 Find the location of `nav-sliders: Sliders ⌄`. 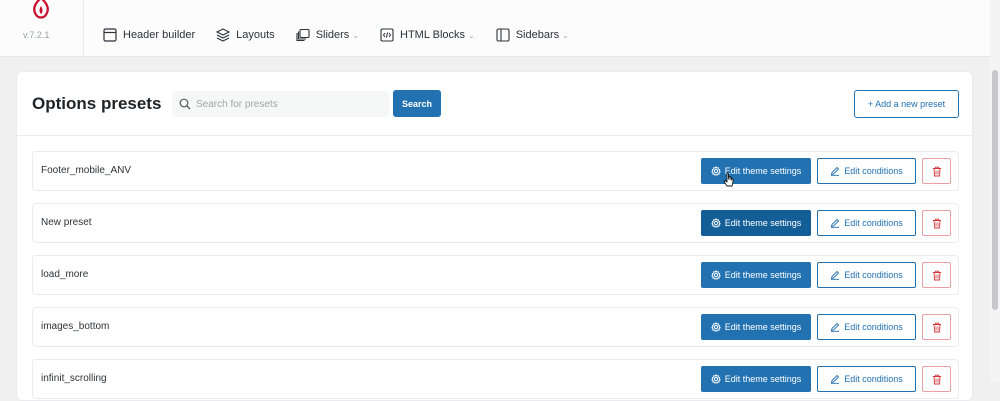

nav-sliders: Sliders ⌄ is located at coordinates (327, 35).